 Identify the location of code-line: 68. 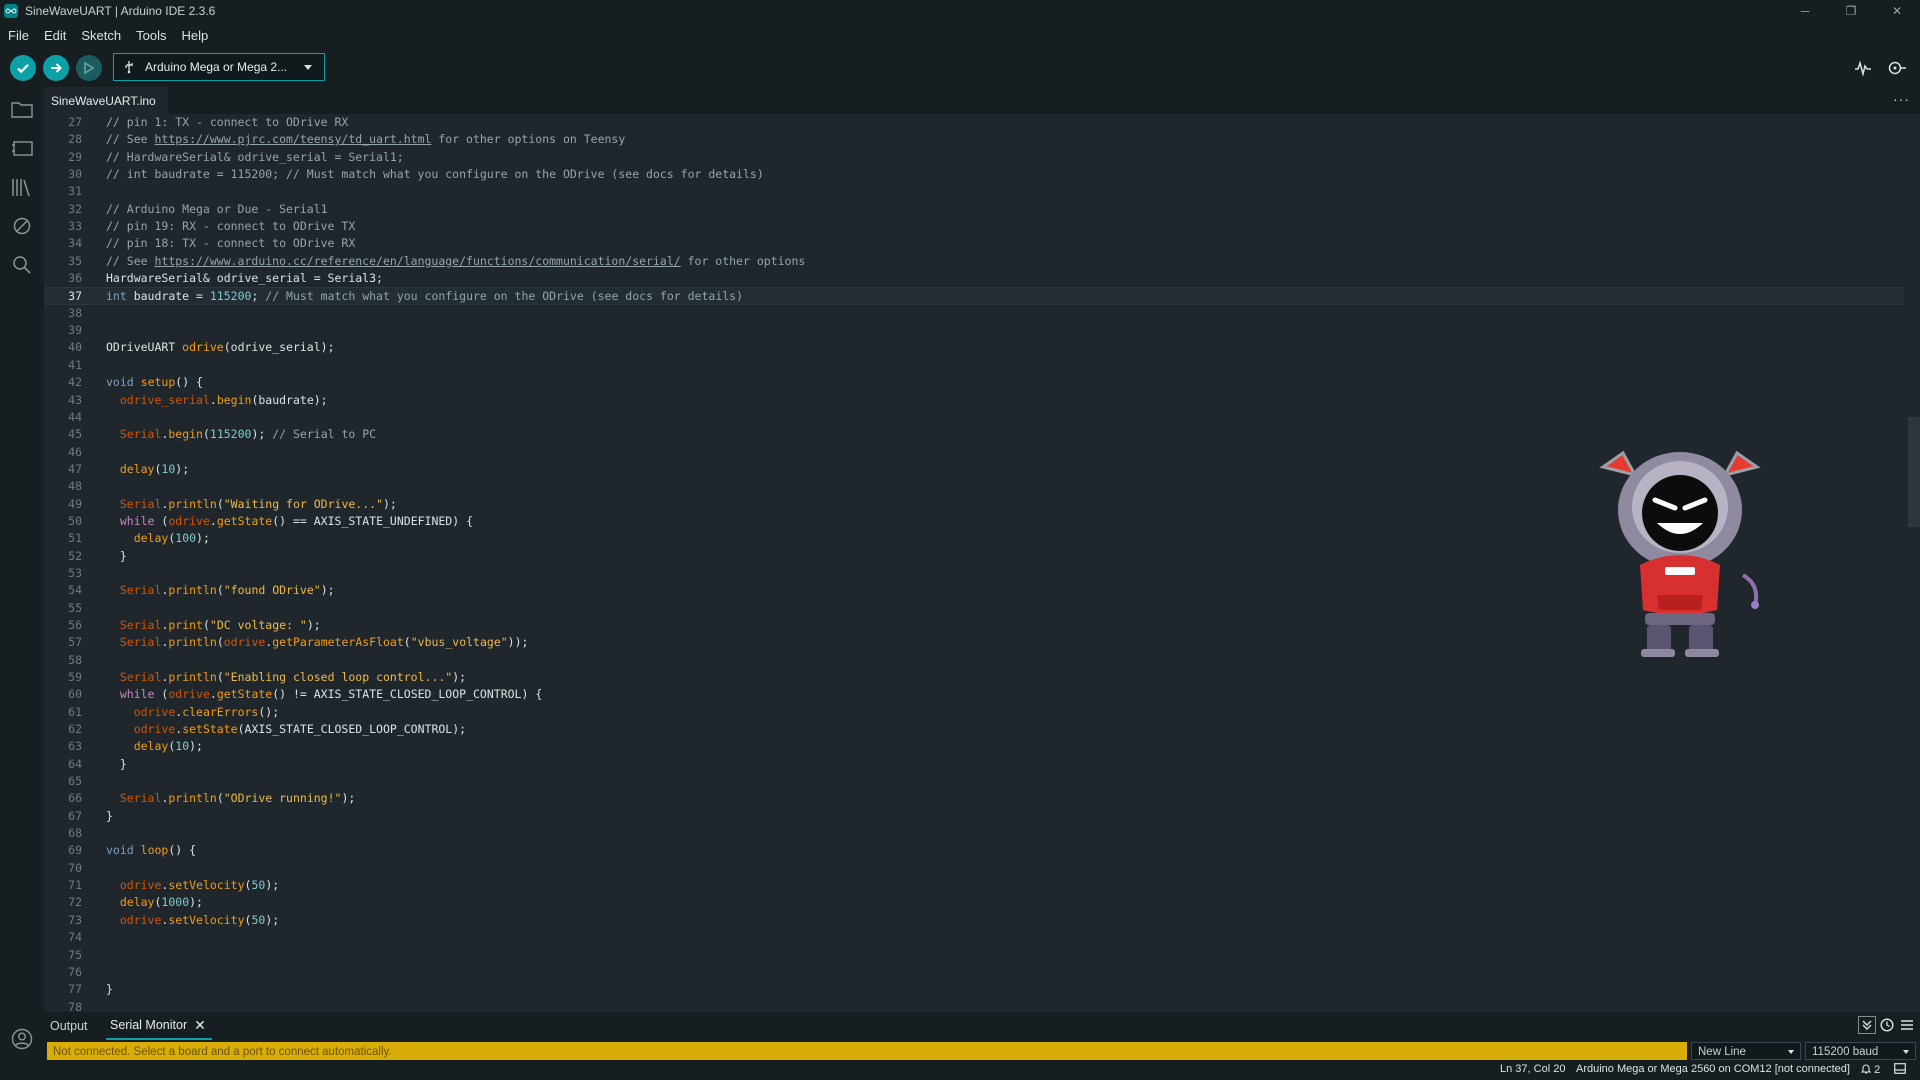
(974, 833).